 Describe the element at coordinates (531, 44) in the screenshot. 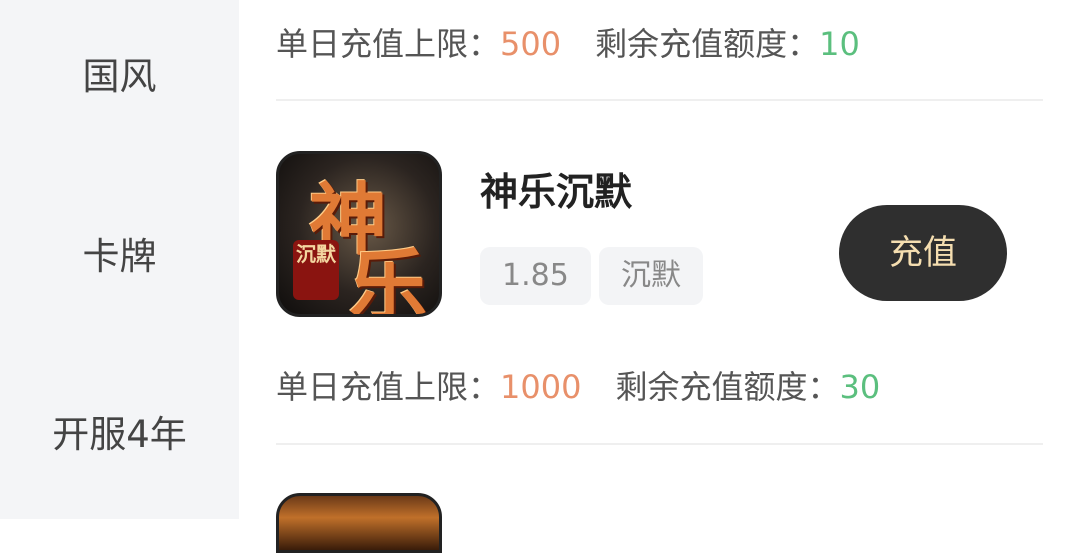

I see `daily-limit-value: 500` at that location.